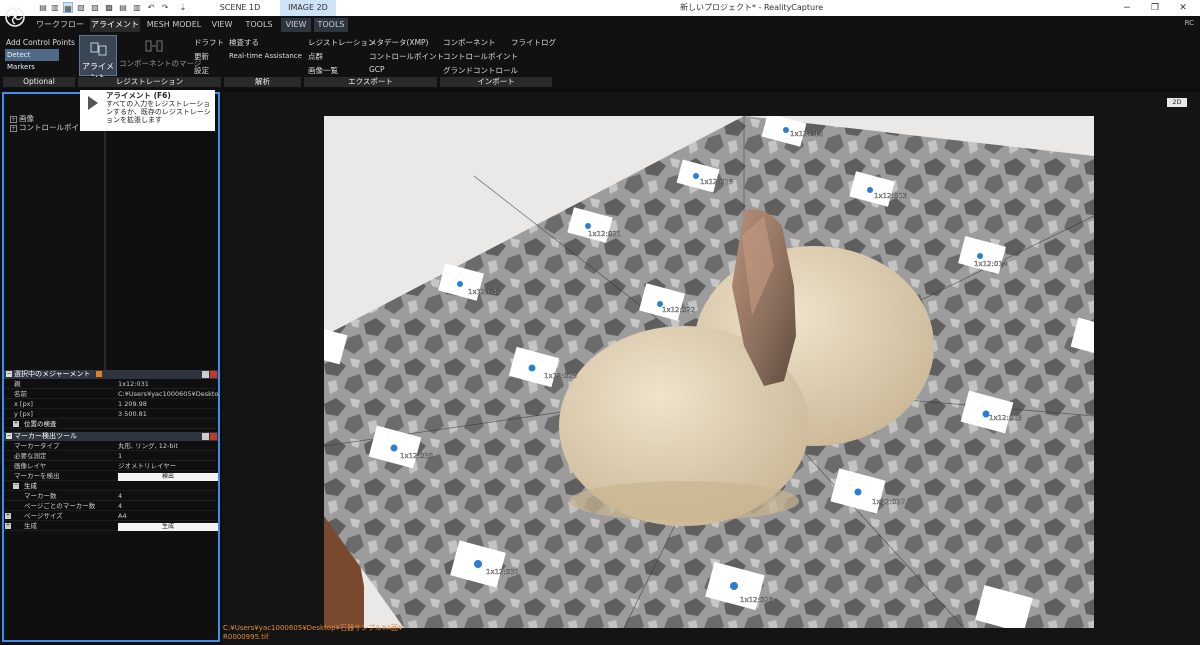  What do you see at coordinates (756, 600) in the screenshot?
I see `marker-label: 1x12:028` at bounding box center [756, 600].